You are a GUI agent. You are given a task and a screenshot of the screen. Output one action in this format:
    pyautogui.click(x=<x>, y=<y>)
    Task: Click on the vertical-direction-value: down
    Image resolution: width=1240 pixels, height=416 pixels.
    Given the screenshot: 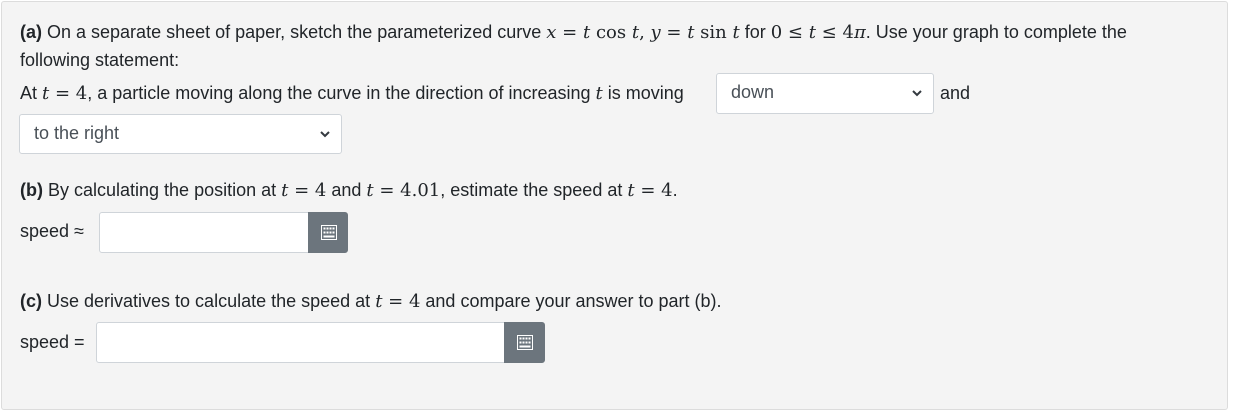 What is the action you would take?
    pyautogui.click(x=753, y=92)
    